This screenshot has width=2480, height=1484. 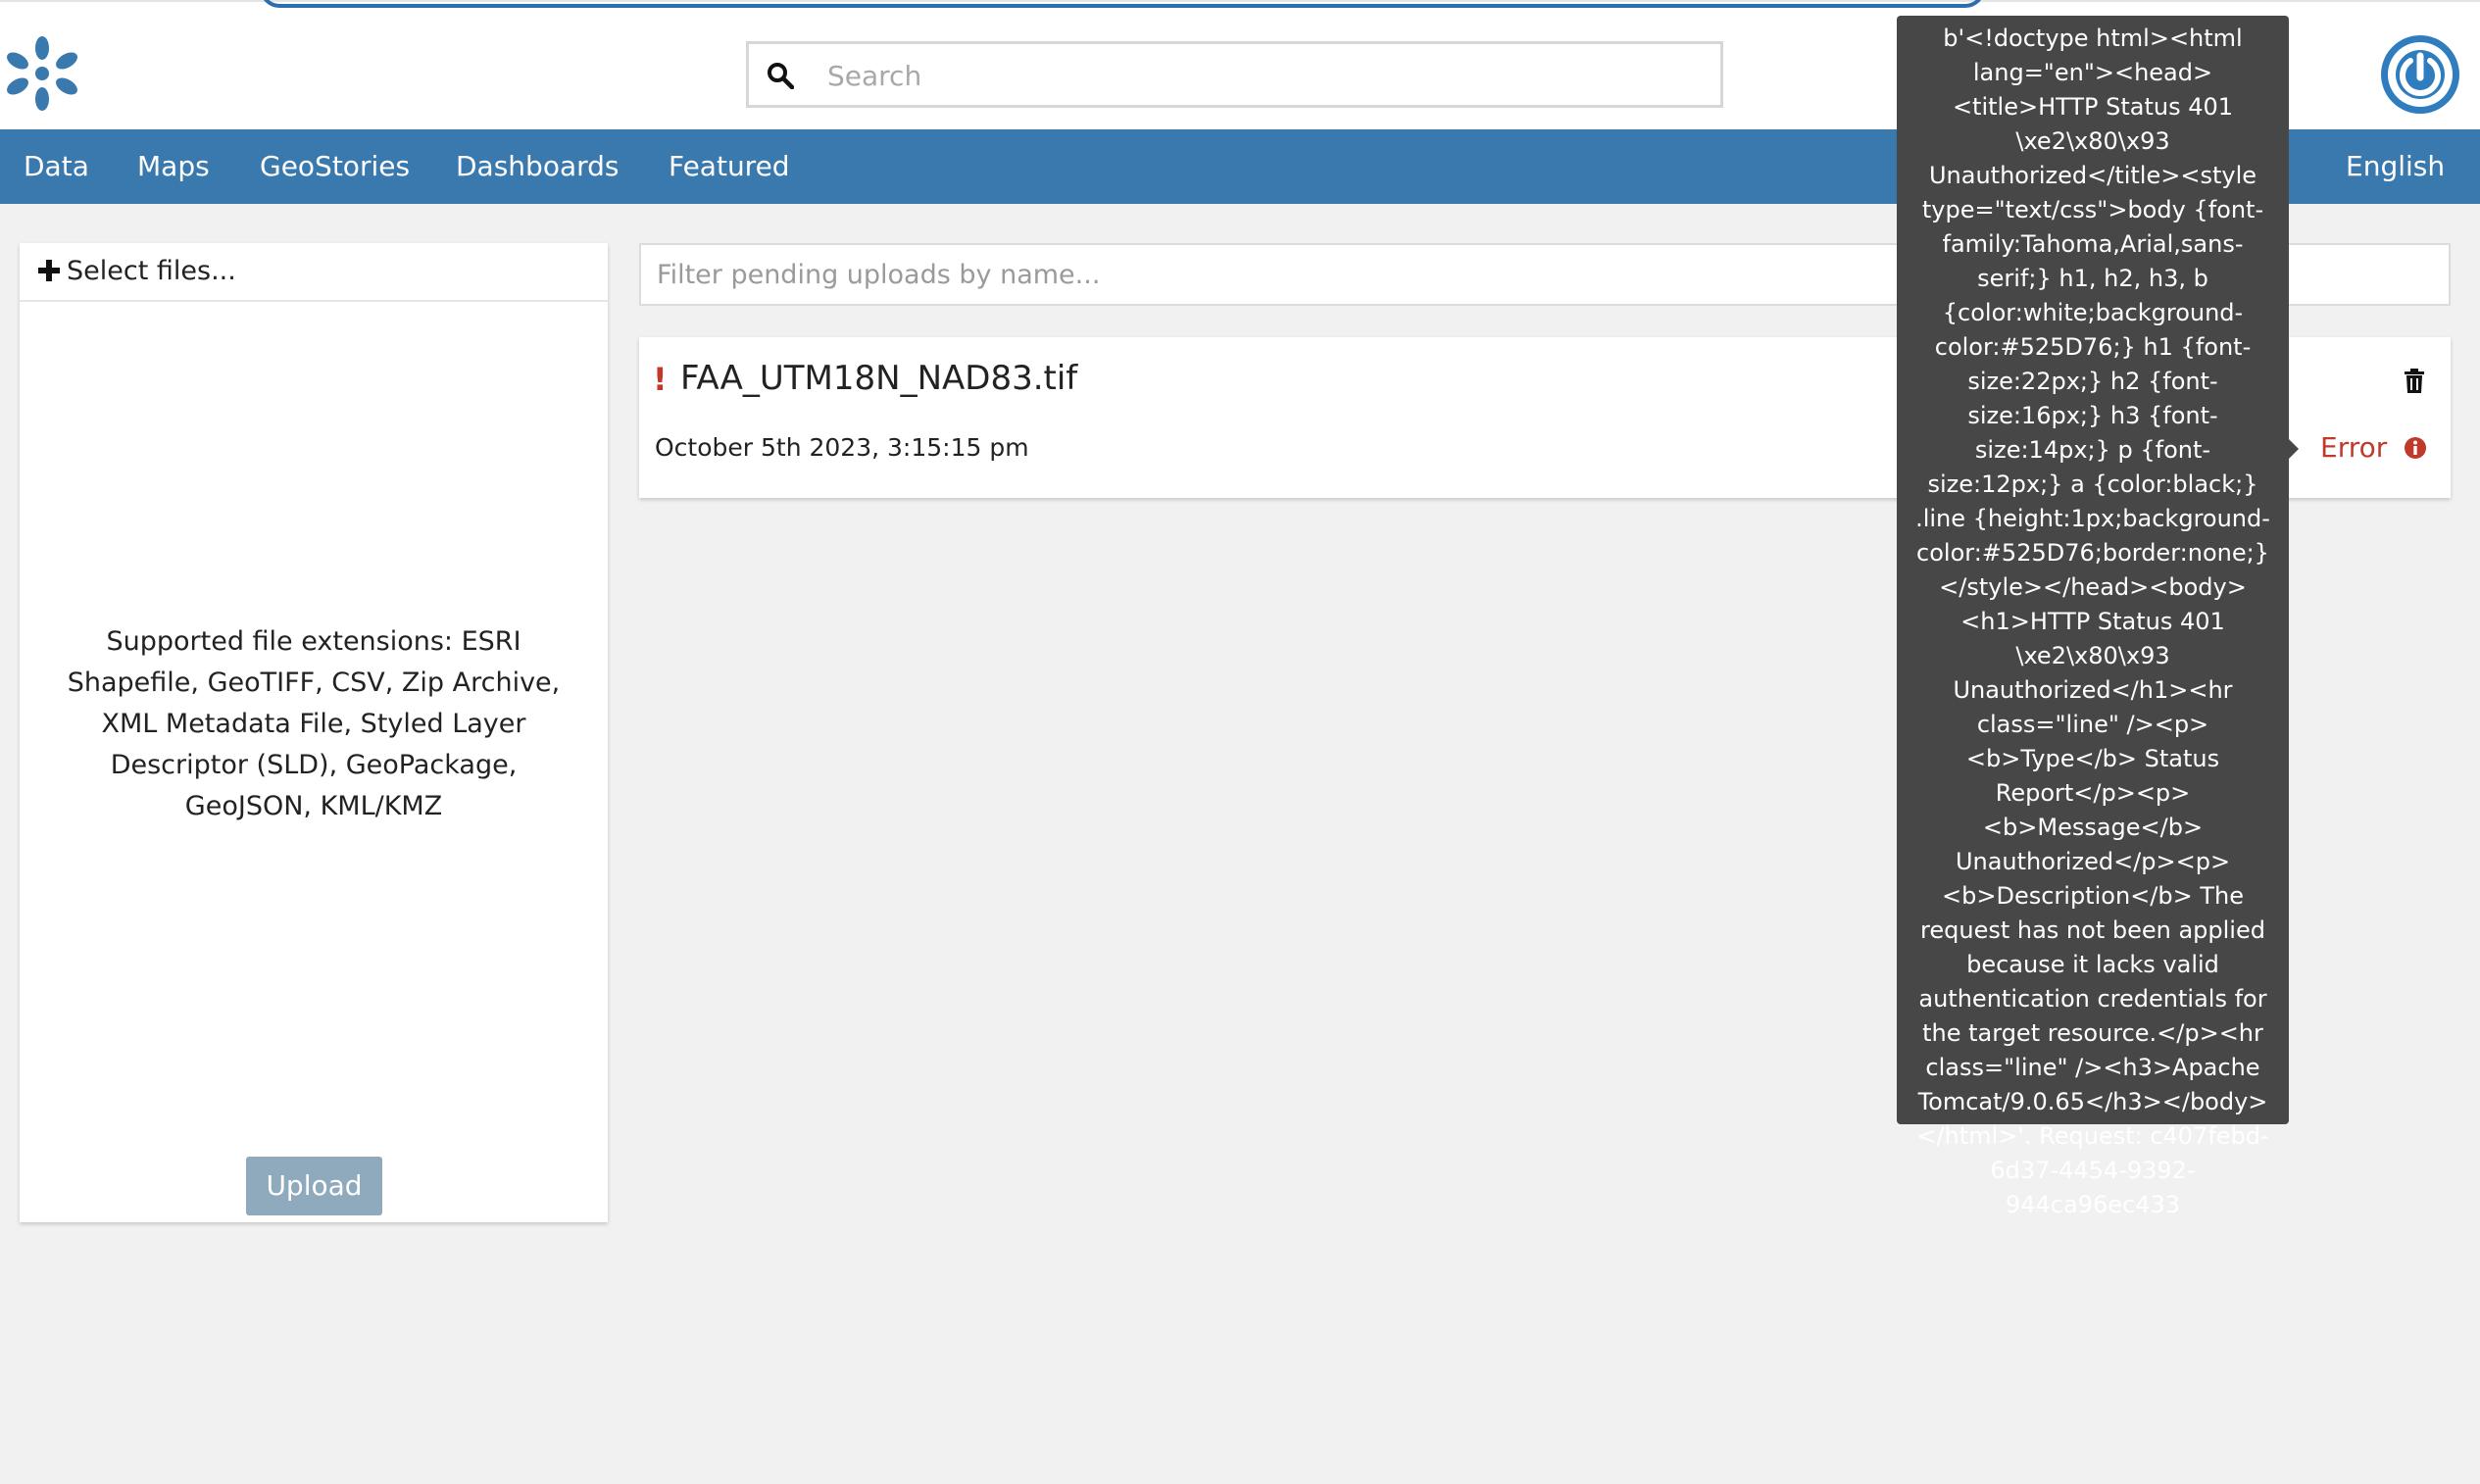 I want to click on asterisk-logo-icon, so click(x=42, y=74).